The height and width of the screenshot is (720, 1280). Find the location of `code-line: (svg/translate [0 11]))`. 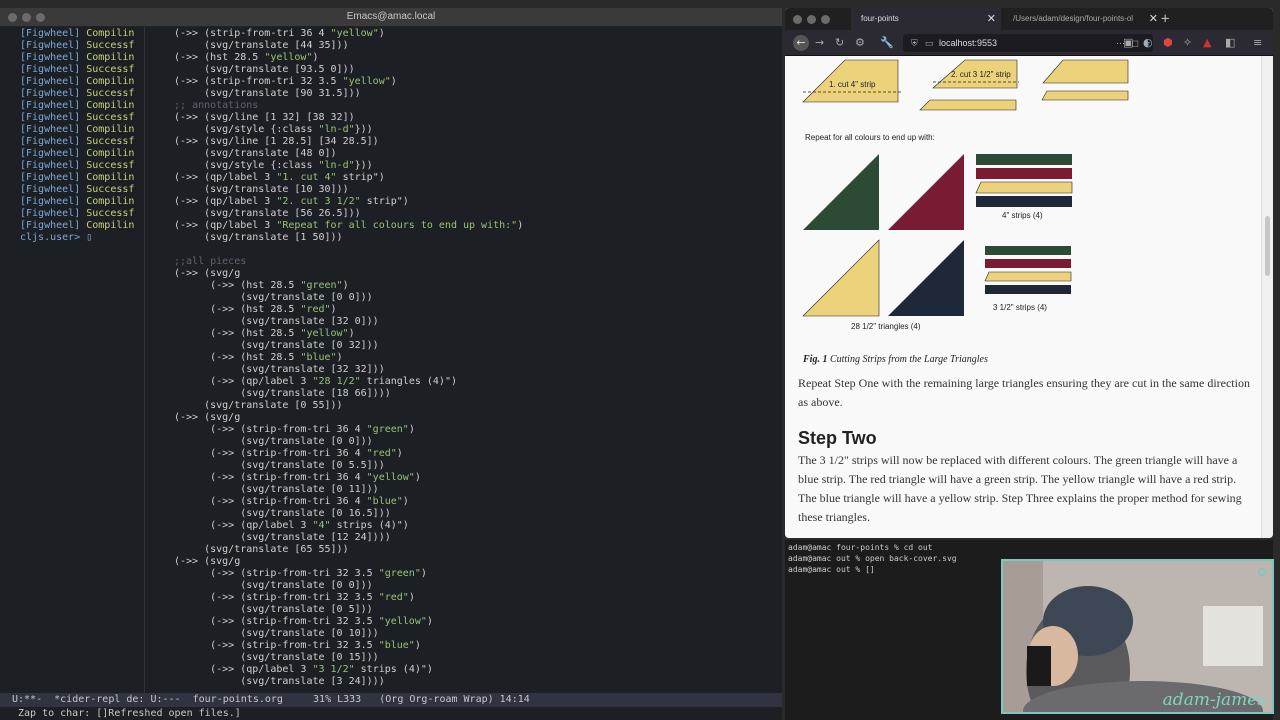

code-line: (svg/translate [0 11])) is located at coordinates (276, 489).